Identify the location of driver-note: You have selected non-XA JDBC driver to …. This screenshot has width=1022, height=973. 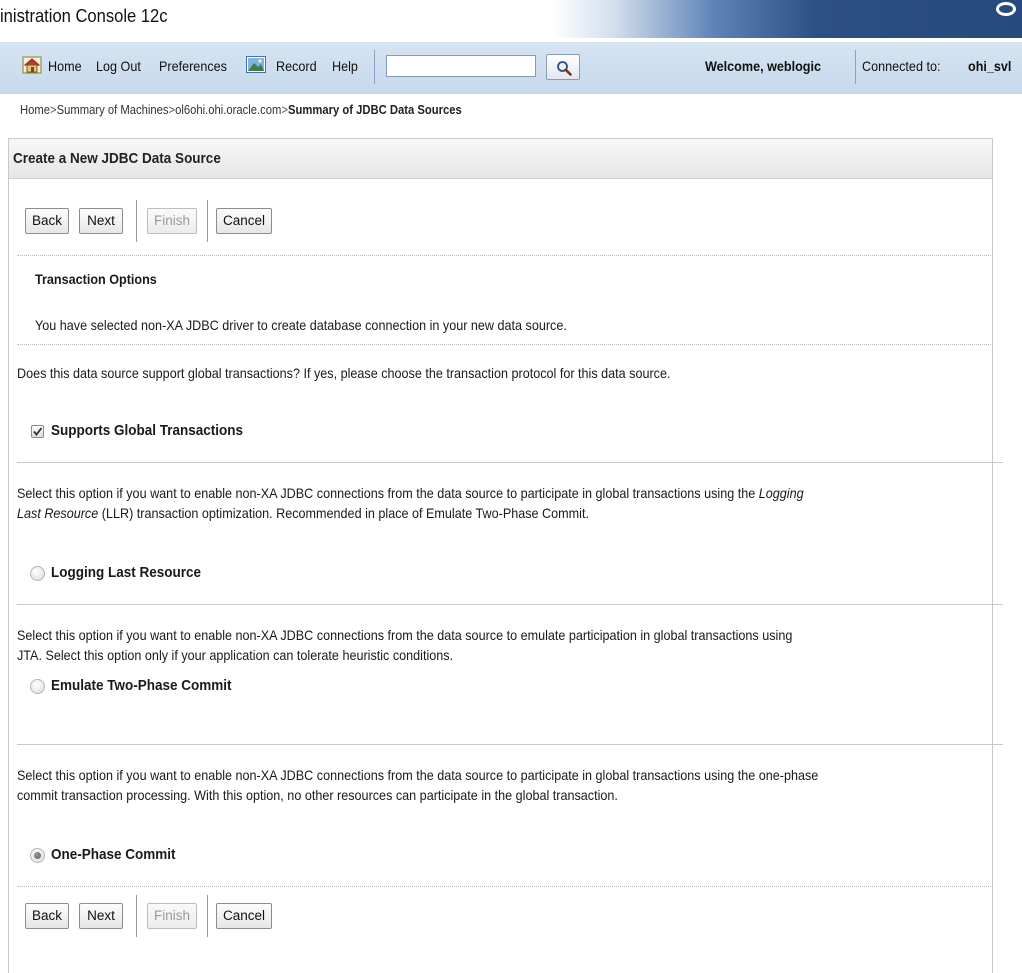
(301, 325).